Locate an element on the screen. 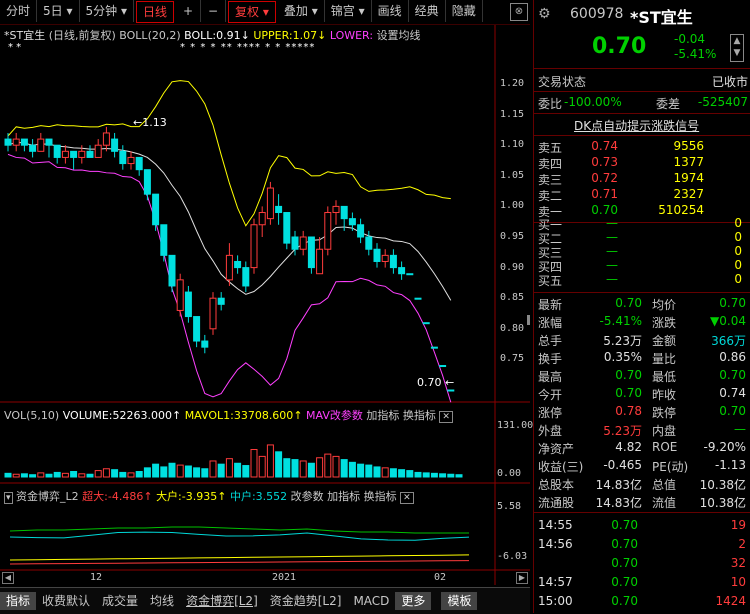 The width and height of the screenshot is (750, 614). draw-line-button: 画线 is located at coordinates (390, 11).